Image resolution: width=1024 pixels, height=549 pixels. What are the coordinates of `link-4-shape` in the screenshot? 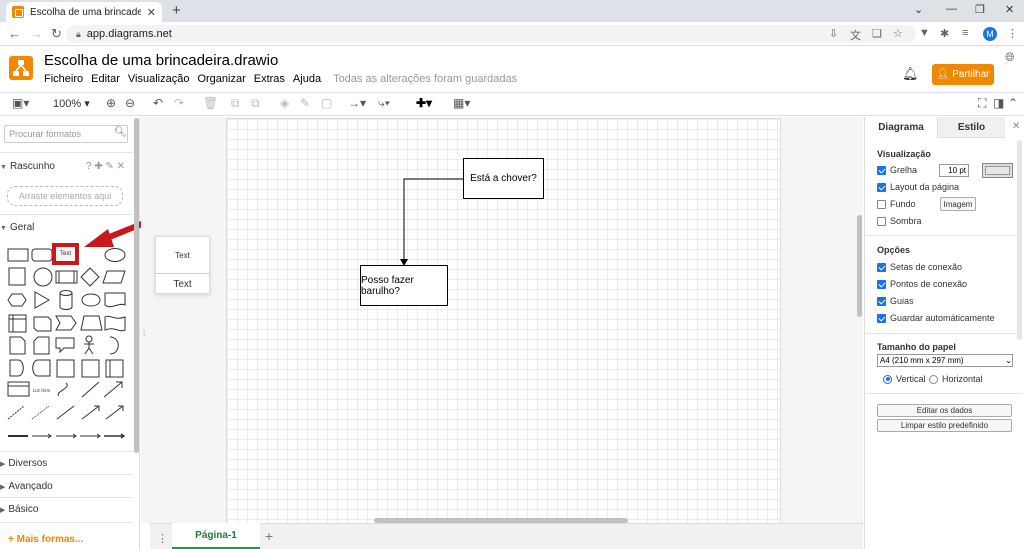 It's located at (115, 436).